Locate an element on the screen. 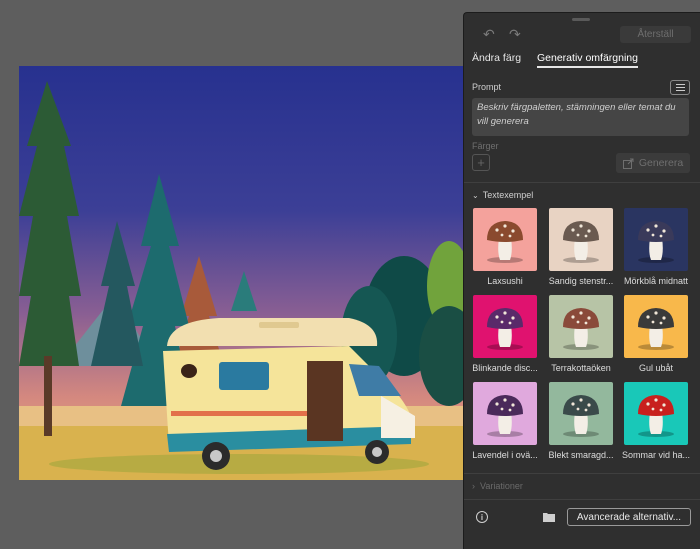 Image resolution: width=700 pixels, height=549 pixels. sample-tile: Gul ubåt is located at coordinates (656, 334).